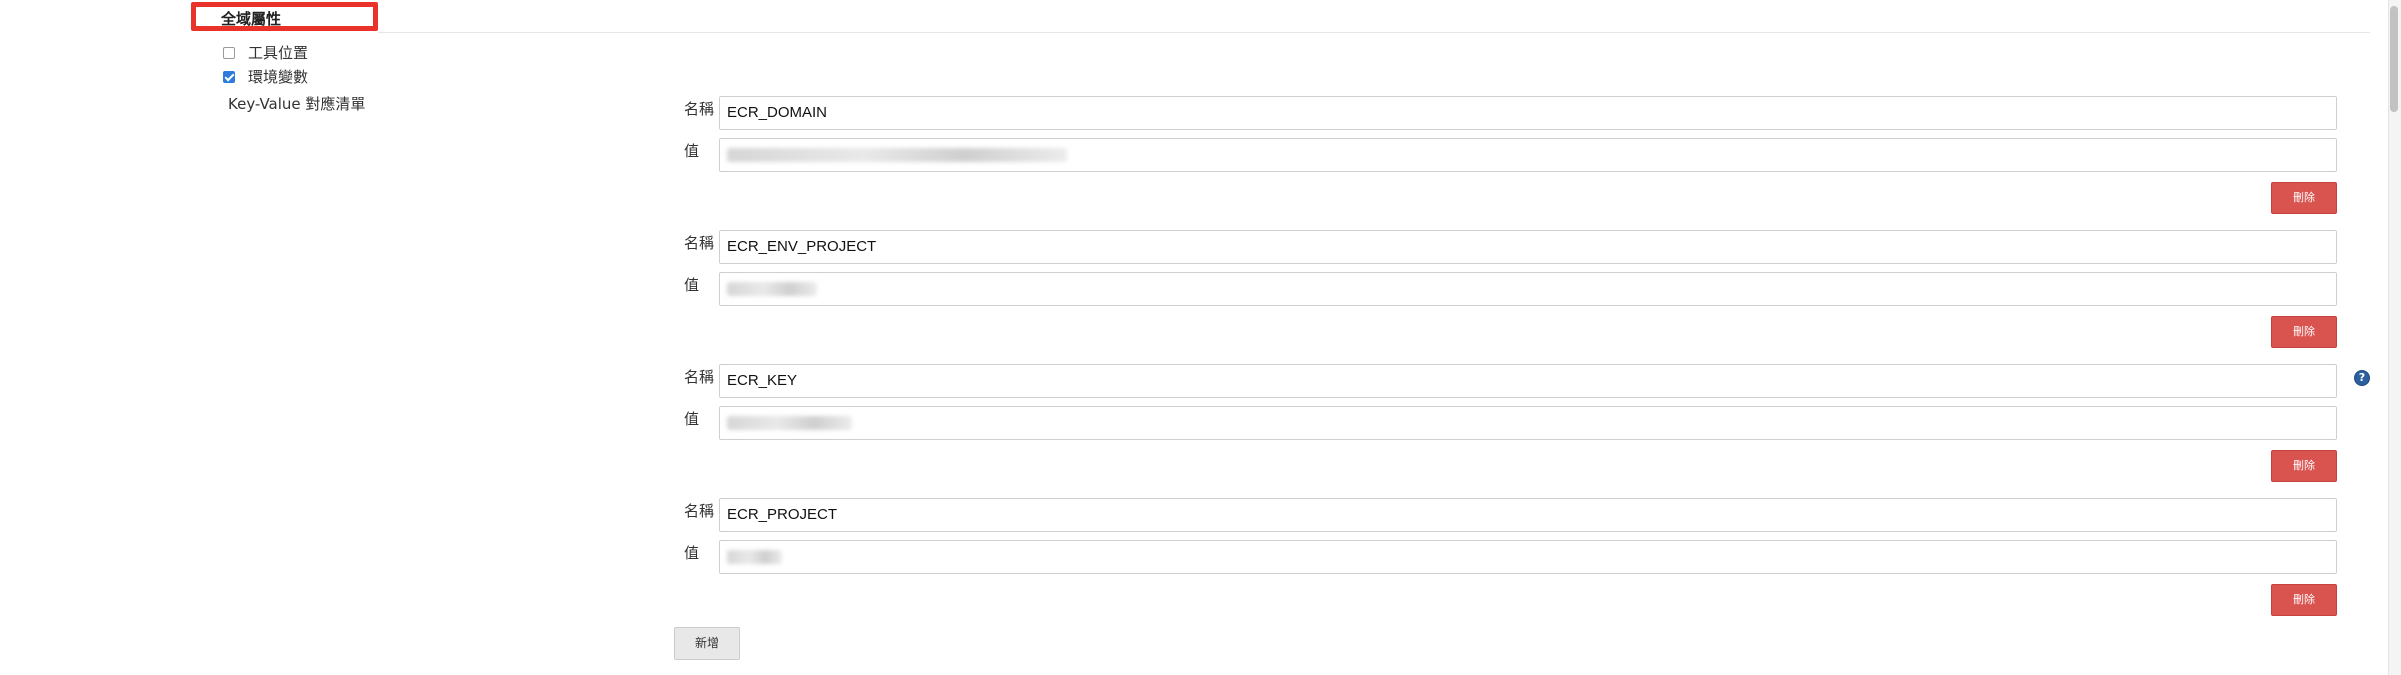 Image resolution: width=2401 pixels, height=675 pixels. I want to click on env-vars-option: 環境變數, so click(265, 76).